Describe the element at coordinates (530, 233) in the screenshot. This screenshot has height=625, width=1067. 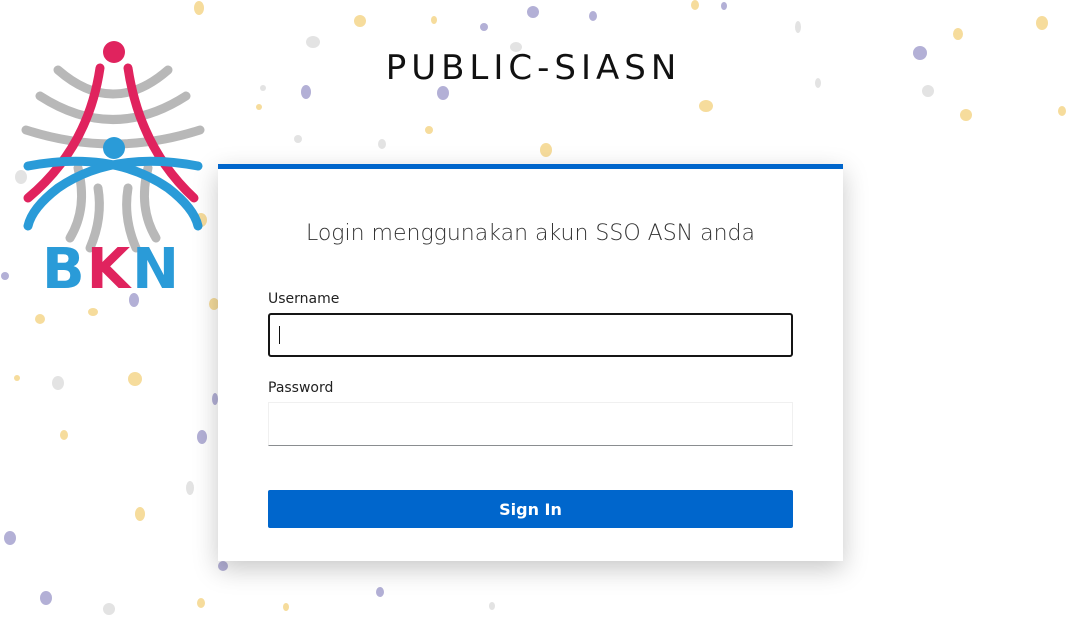
I see `login-heading: Login menggunakan akun SSO ASN anda` at that location.